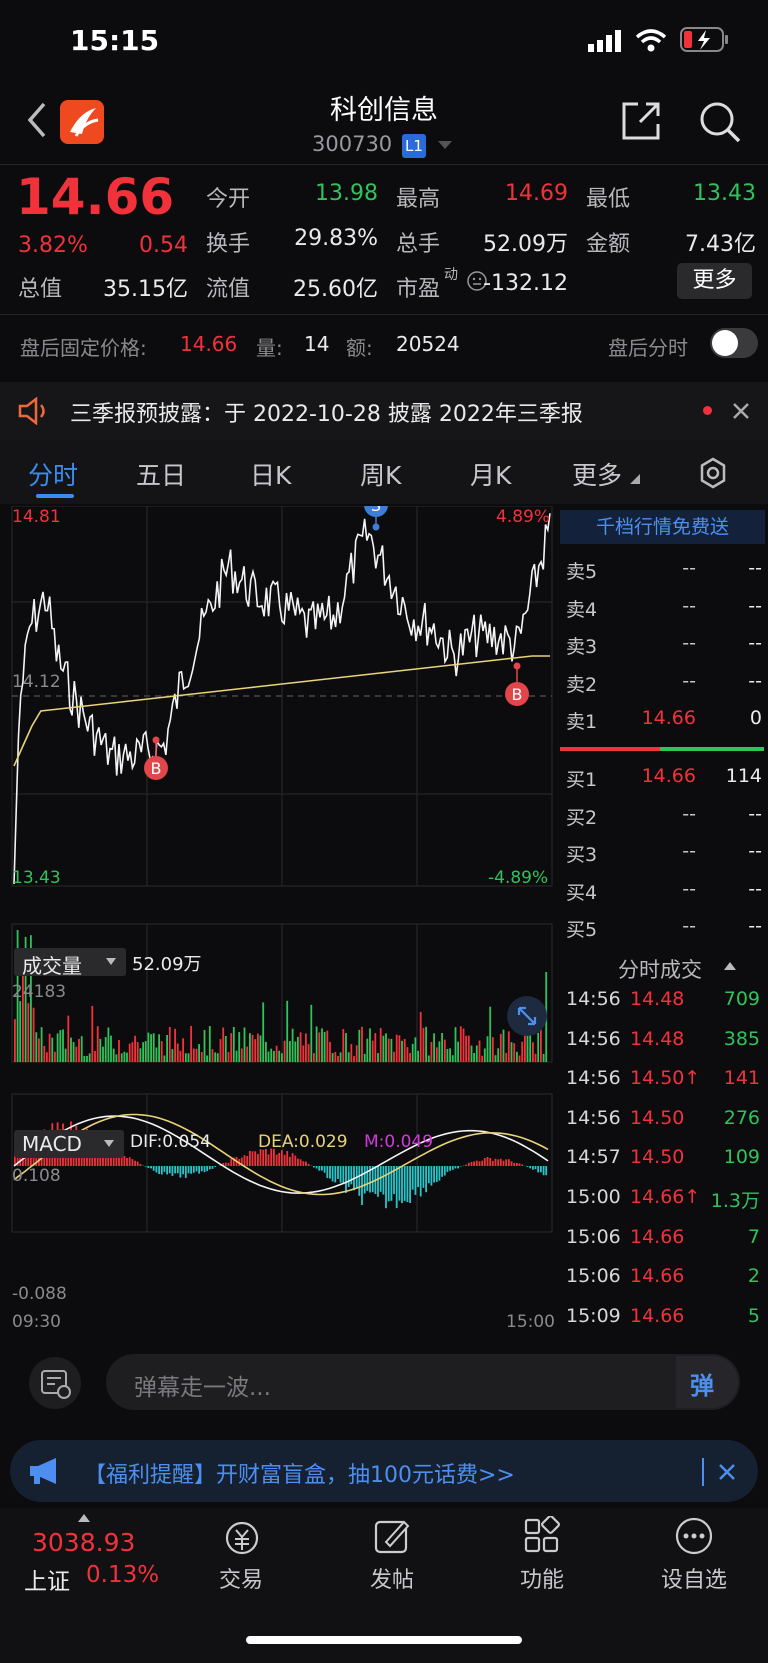 The width and height of the screenshot is (768, 1663). What do you see at coordinates (384, 411) in the screenshot?
I see `notice-bar: 三季报预披露：于 2022-10-28 披露 2022年三季报` at bounding box center [384, 411].